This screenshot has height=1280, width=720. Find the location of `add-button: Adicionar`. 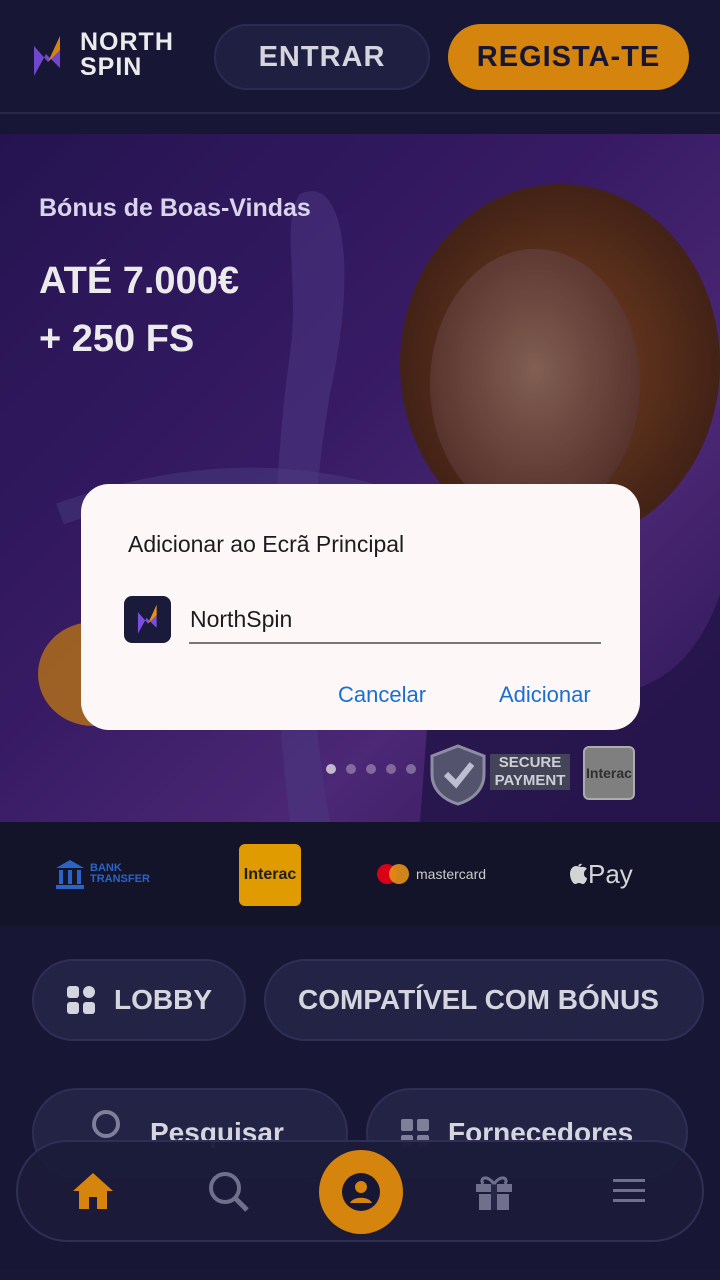

add-button: Adicionar is located at coordinates (545, 695).